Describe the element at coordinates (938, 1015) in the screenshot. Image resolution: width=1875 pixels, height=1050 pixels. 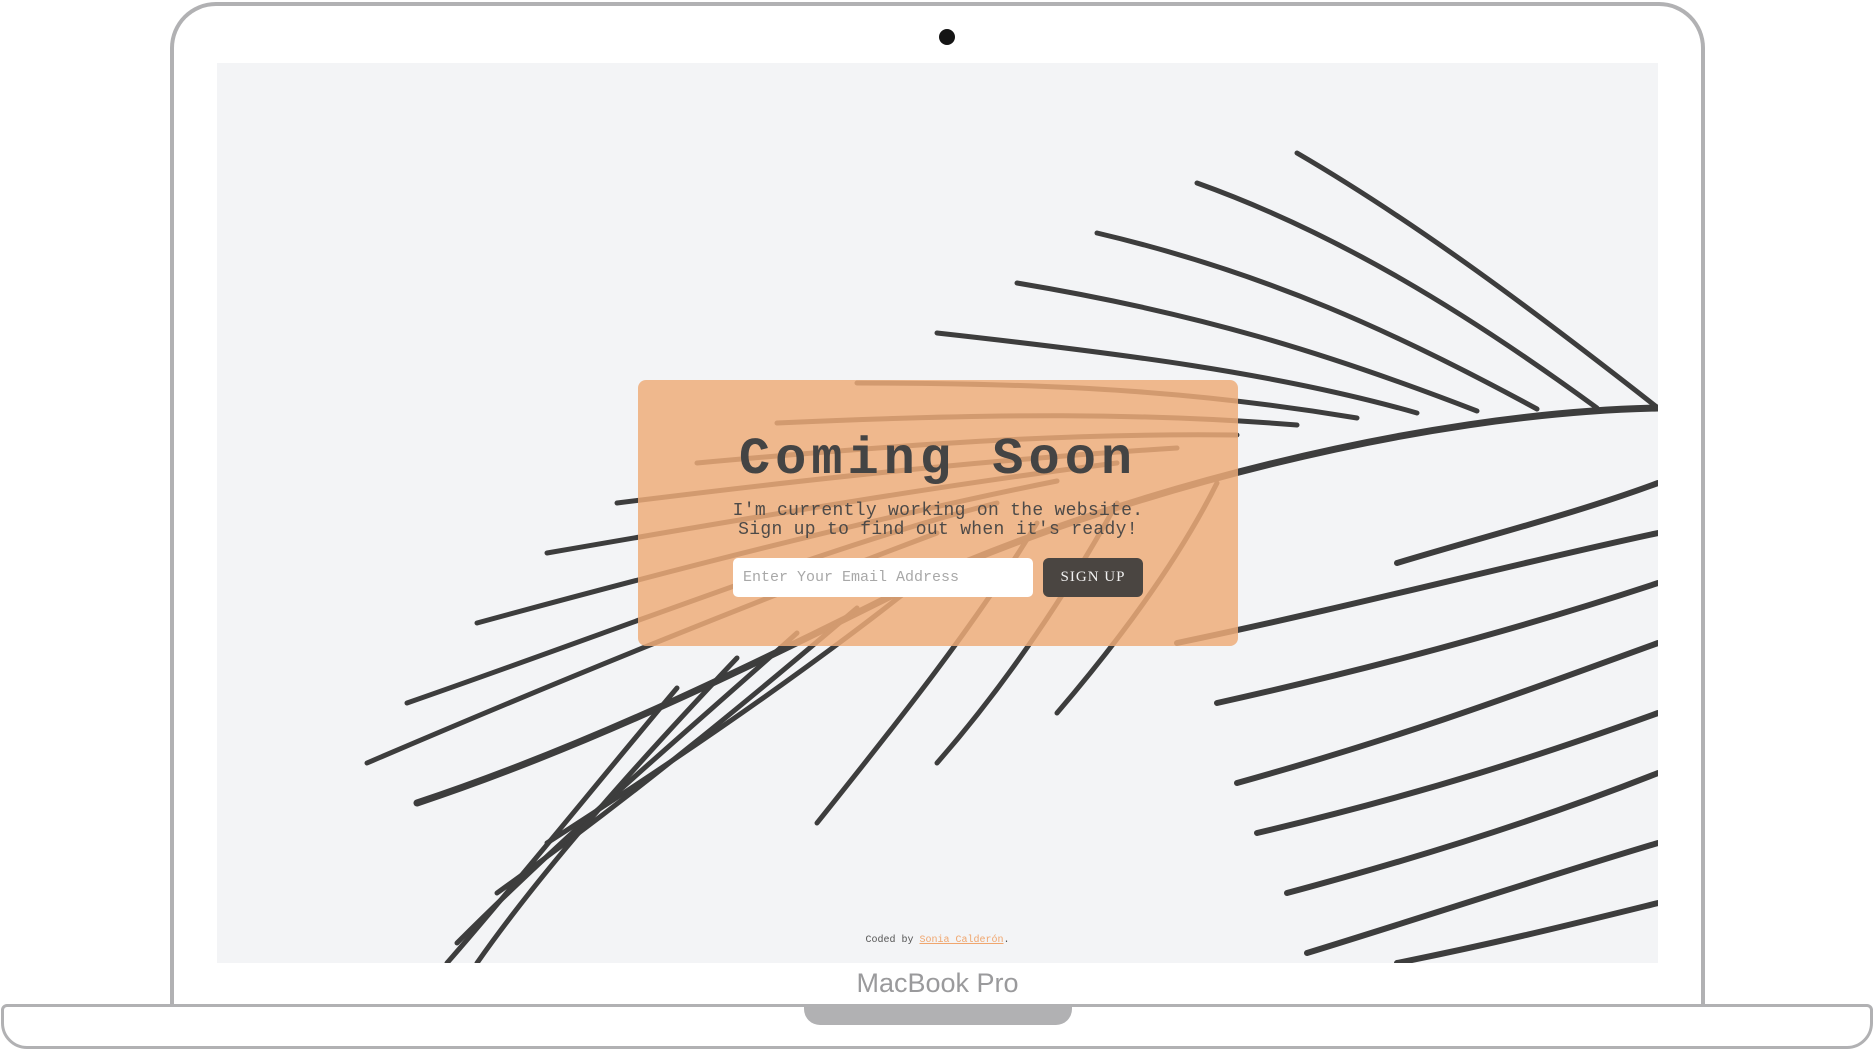
I see `laptop-notch` at that location.